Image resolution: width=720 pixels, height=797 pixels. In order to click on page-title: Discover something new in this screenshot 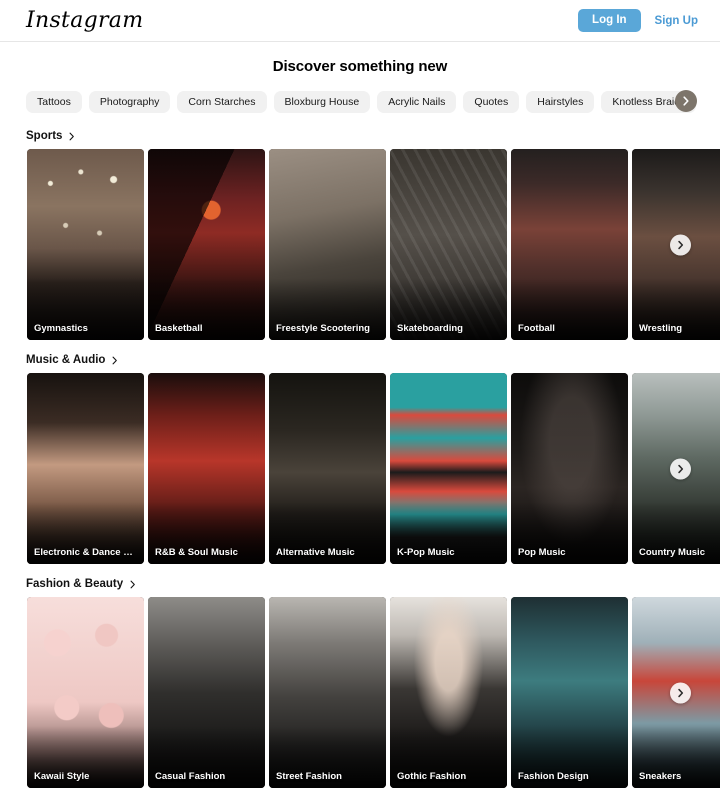, I will do `click(360, 66)`.